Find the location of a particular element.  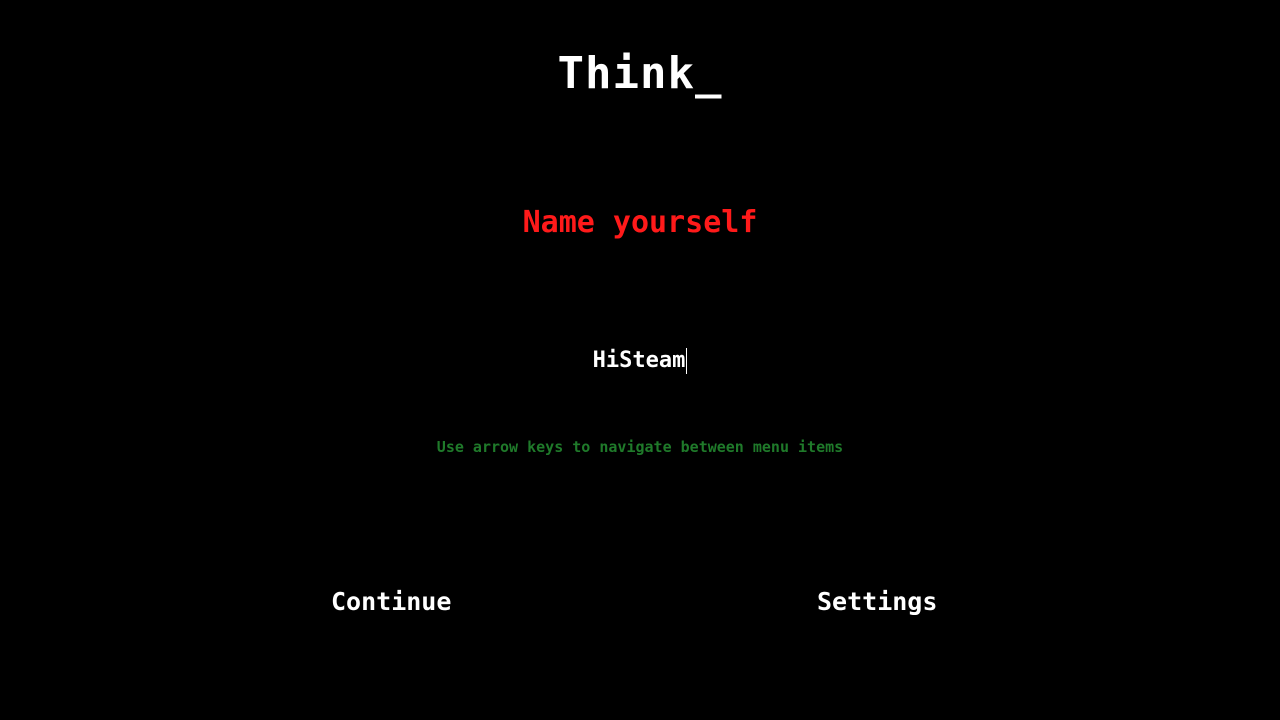

player-name-input: HiSteam is located at coordinates (639, 361).